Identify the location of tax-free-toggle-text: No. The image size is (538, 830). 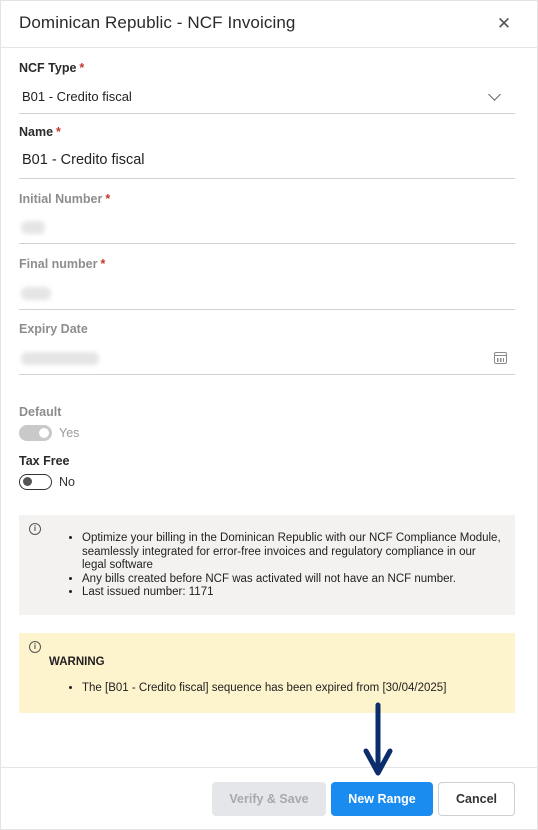
(67, 482).